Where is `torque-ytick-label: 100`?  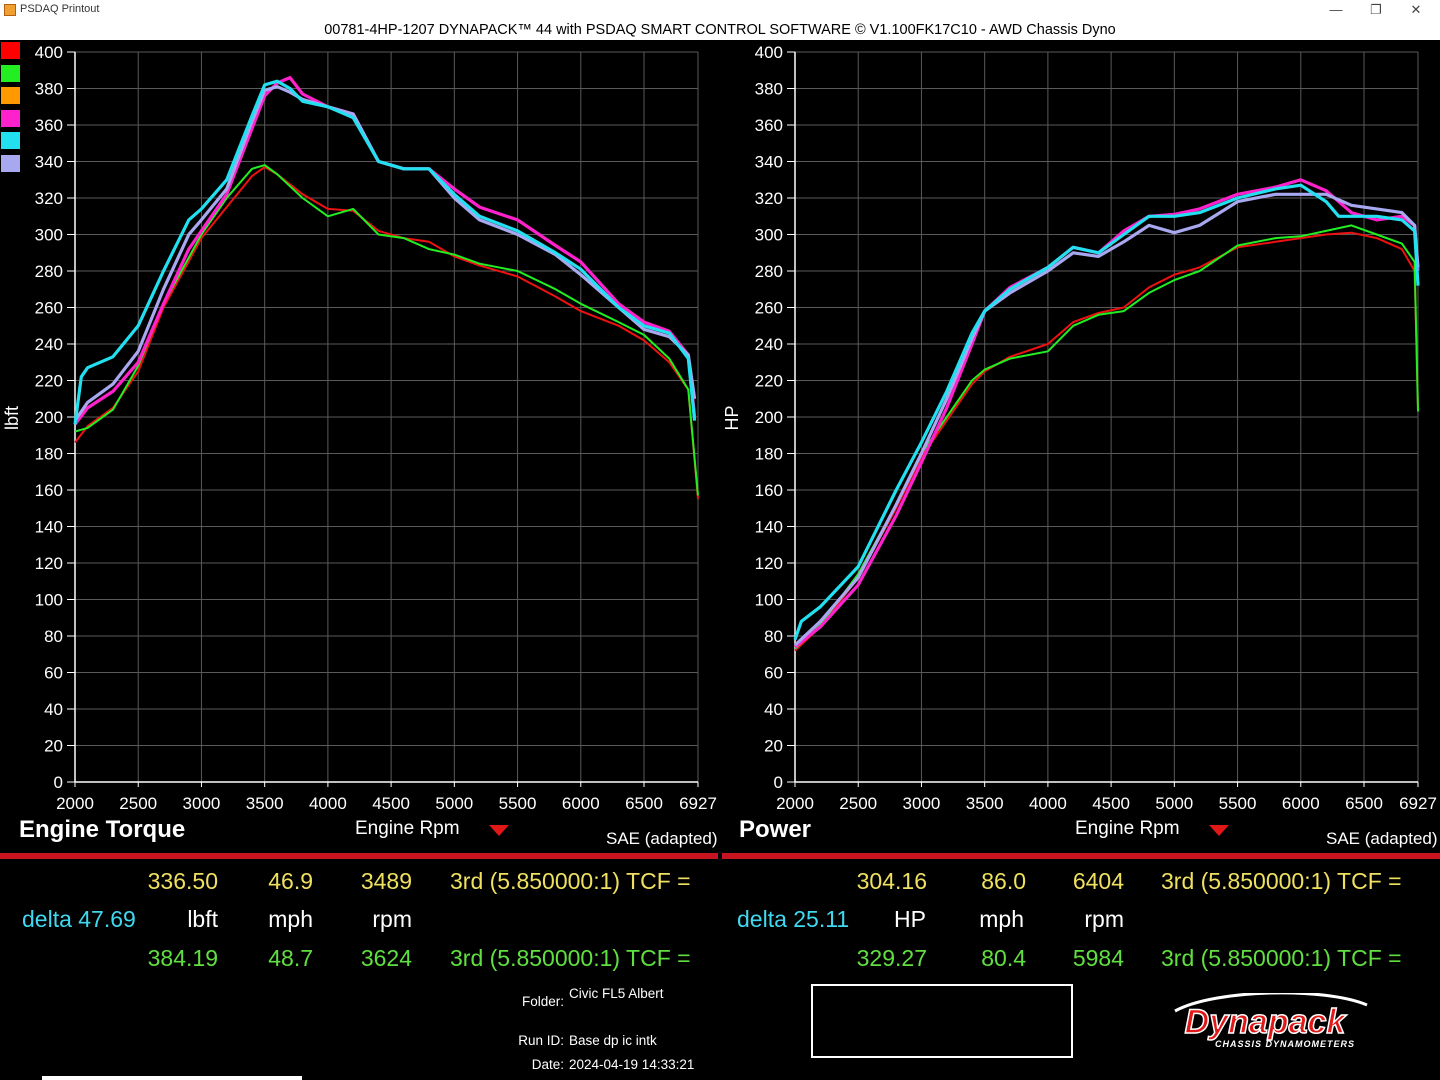
torque-ytick-label: 100 is located at coordinates (49, 600).